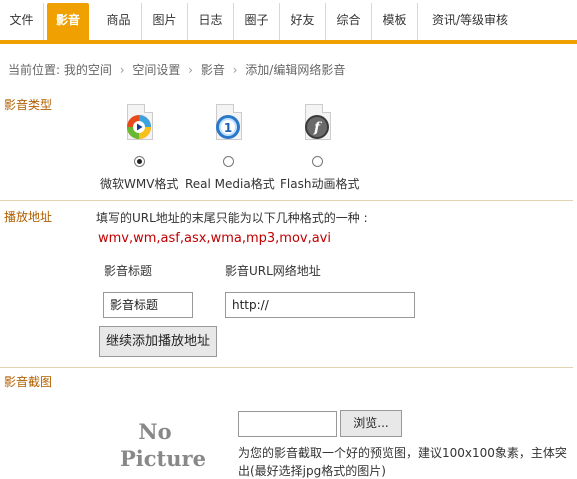  What do you see at coordinates (60, 70) in the screenshot?
I see `breadcrumb-current: 当前位置: 我的空间` at bounding box center [60, 70].